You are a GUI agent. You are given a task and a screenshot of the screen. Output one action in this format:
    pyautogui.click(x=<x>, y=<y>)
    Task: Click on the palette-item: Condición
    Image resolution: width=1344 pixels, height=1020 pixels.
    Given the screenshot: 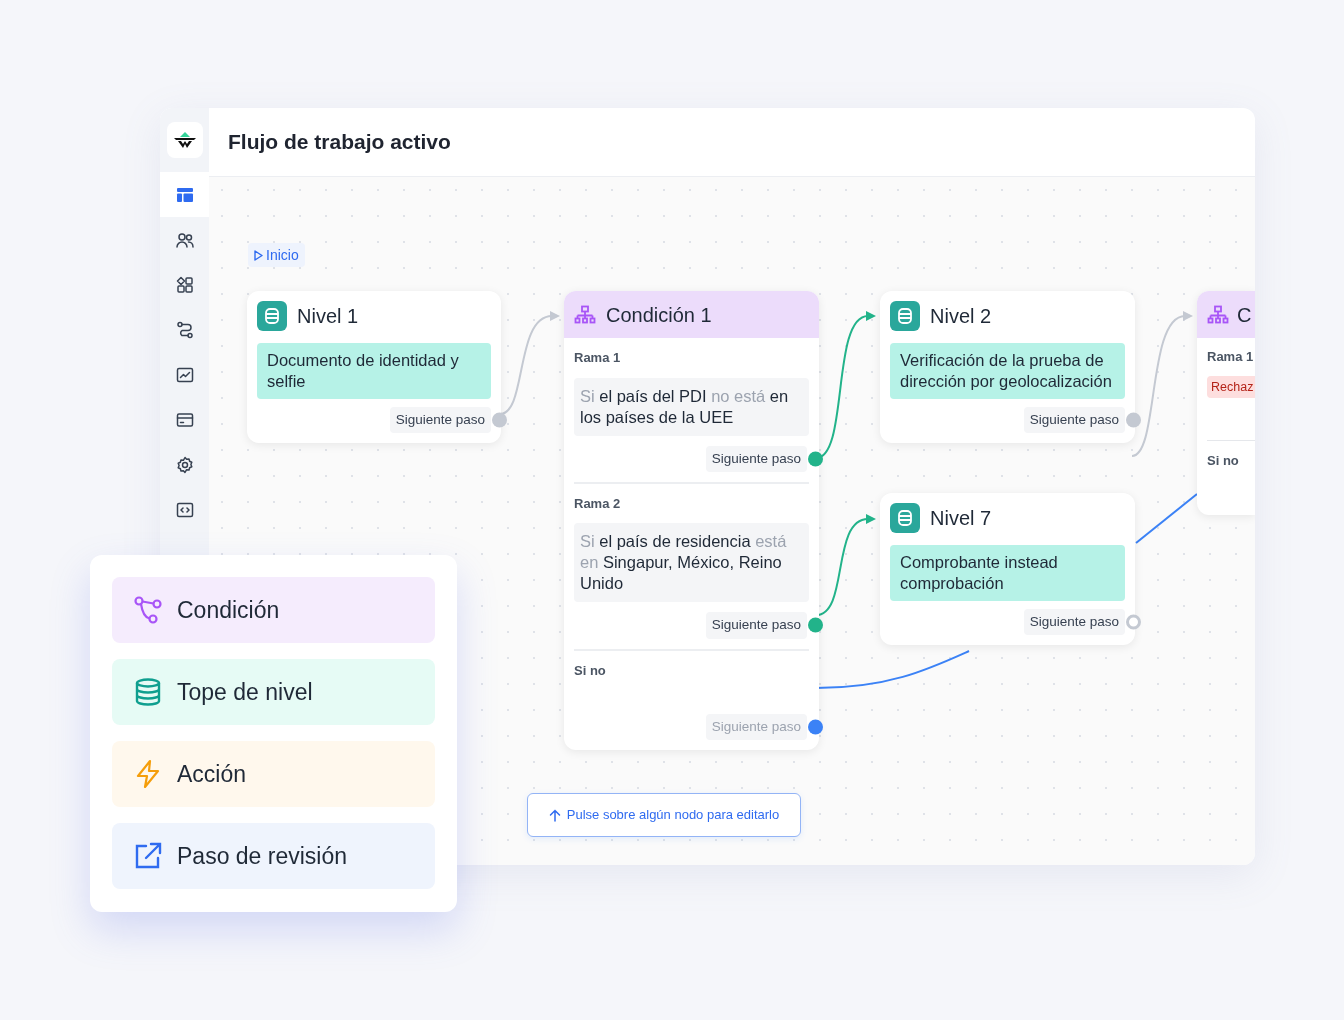 What is the action you would take?
    pyautogui.click(x=273, y=610)
    